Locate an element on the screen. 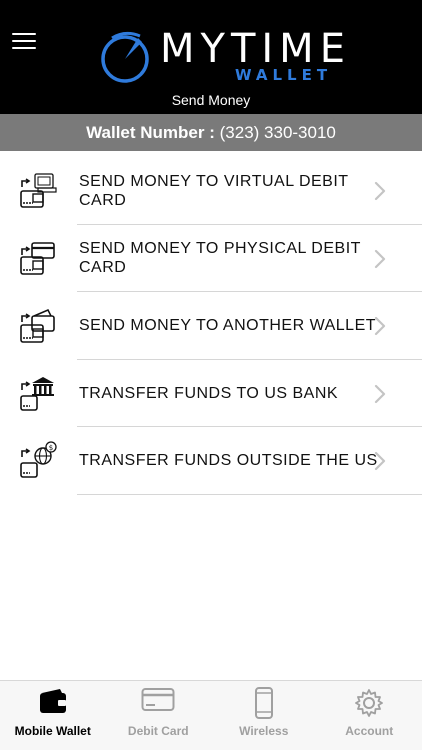 The height and width of the screenshot is (750, 422). physical-card-icon is located at coordinates (37, 258).